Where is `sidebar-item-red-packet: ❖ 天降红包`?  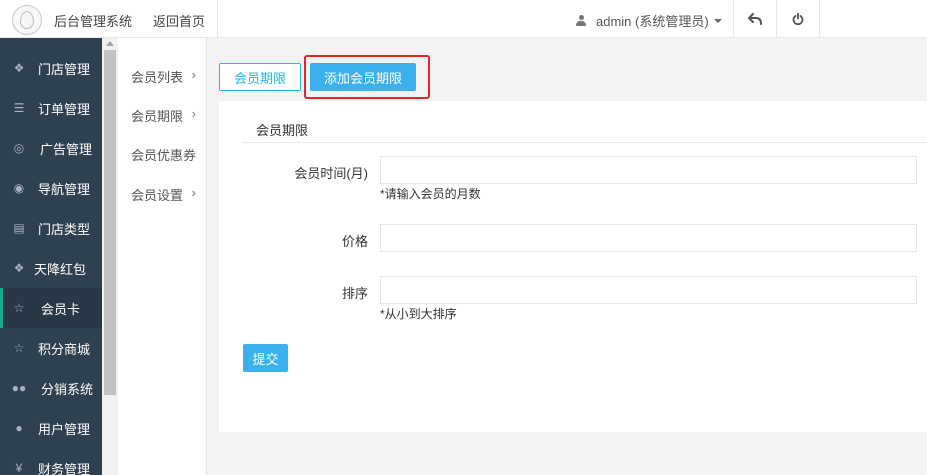
sidebar-item-red-packet: ❖ 天降红包 is located at coordinates (51, 268).